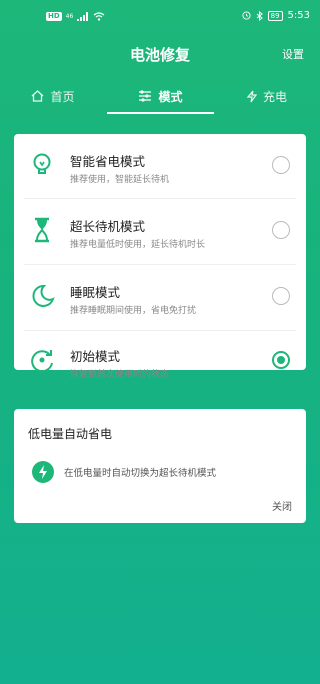  I want to click on home-icon, so click(38, 96).